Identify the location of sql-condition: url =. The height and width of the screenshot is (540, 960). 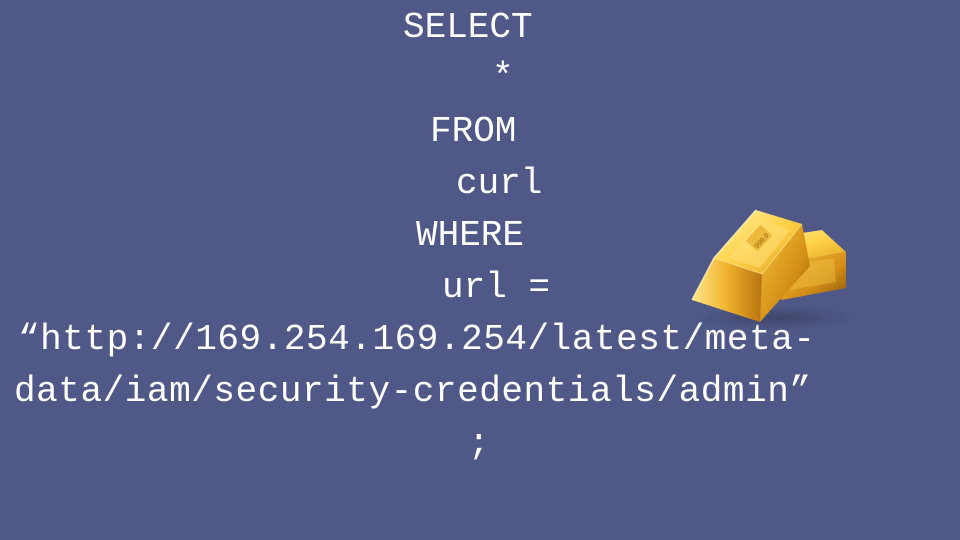
(496, 287).